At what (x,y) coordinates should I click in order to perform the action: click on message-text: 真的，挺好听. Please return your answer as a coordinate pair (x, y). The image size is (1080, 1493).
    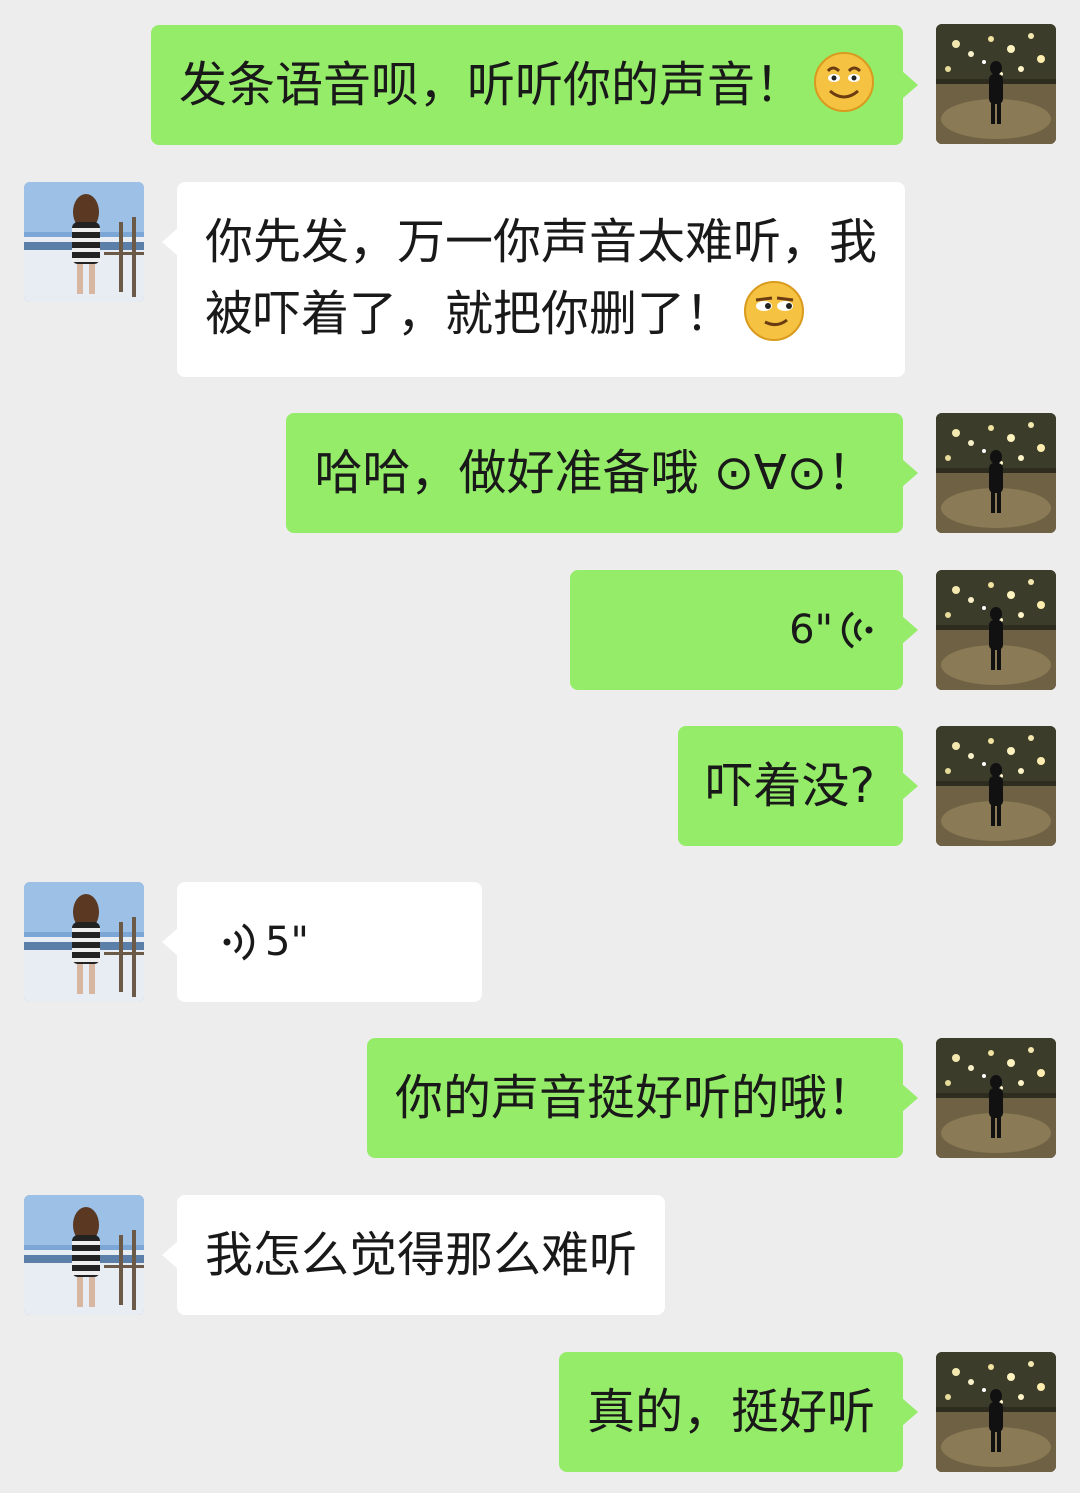
    Looking at the image, I should click on (730, 1412).